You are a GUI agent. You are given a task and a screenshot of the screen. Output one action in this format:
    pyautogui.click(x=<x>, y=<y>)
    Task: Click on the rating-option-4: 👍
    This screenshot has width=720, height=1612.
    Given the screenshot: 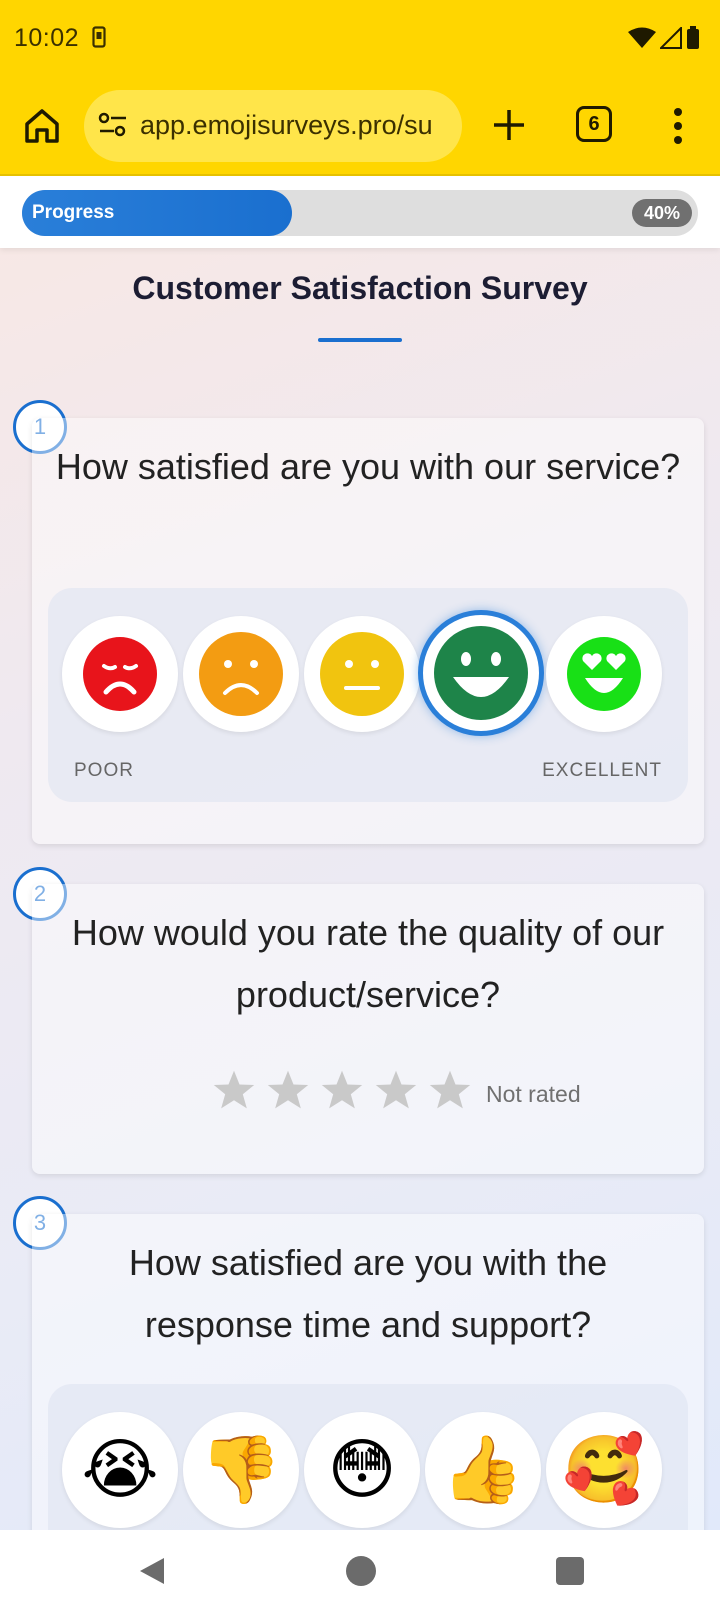 What is the action you would take?
    pyautogui.click(x=483, y=1470)
    